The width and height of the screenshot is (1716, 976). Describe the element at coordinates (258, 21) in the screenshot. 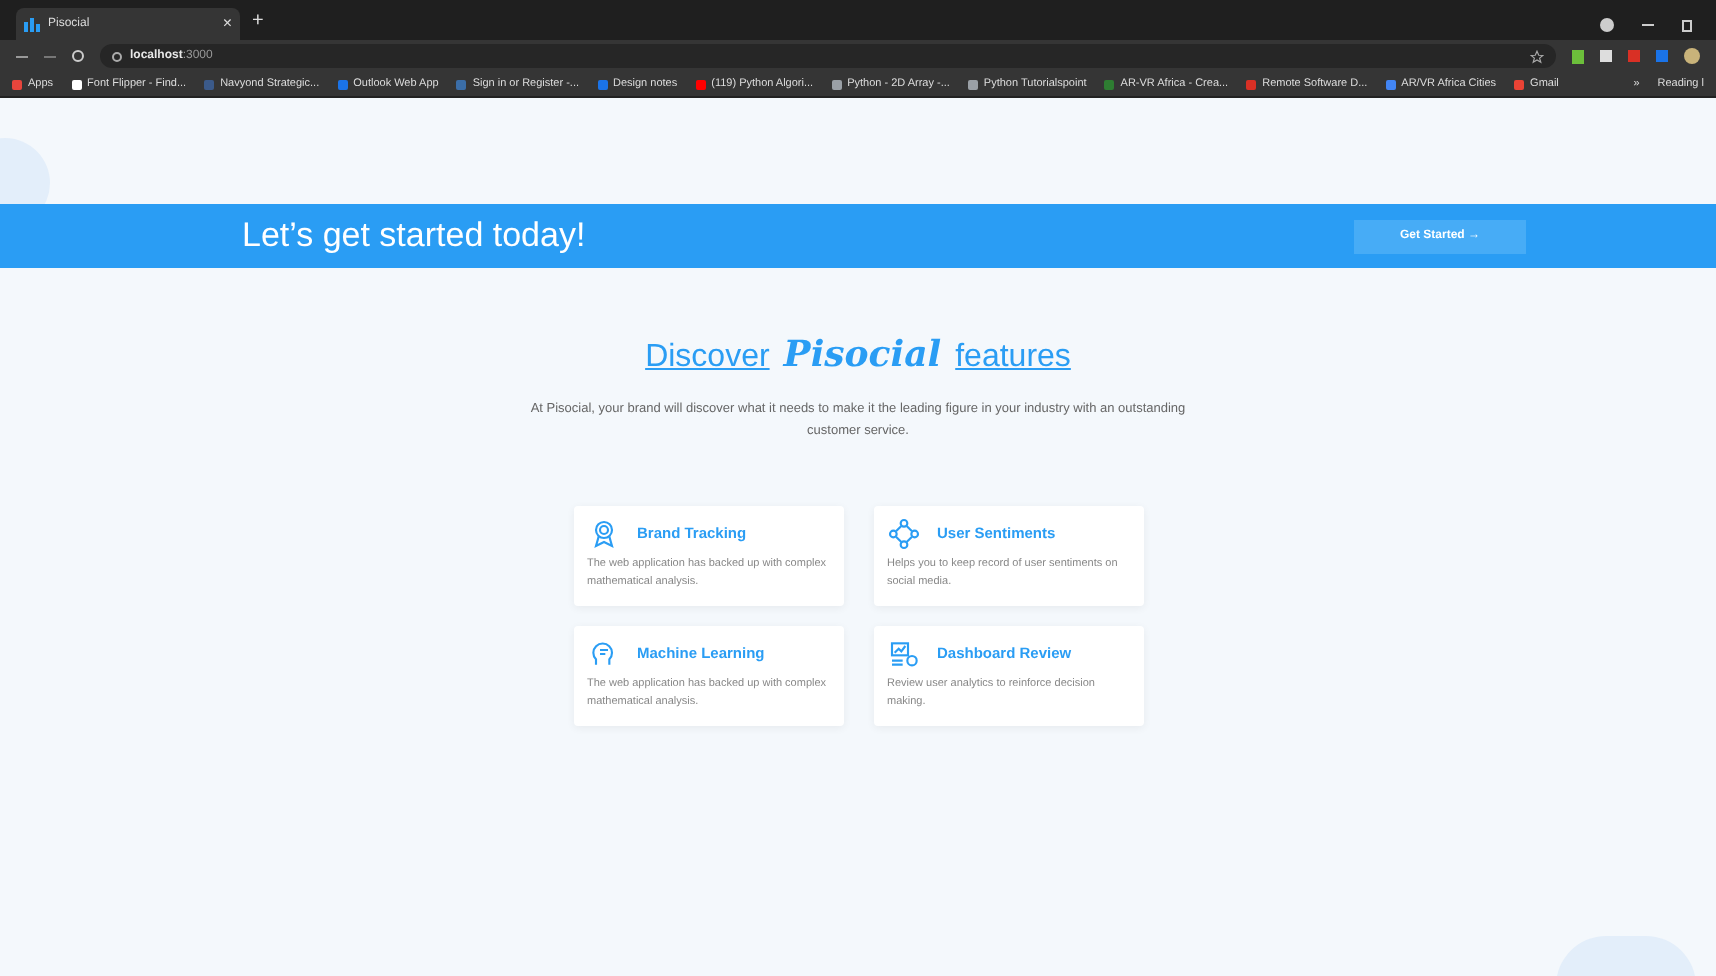

I see `new-tab-button: +` at that location.